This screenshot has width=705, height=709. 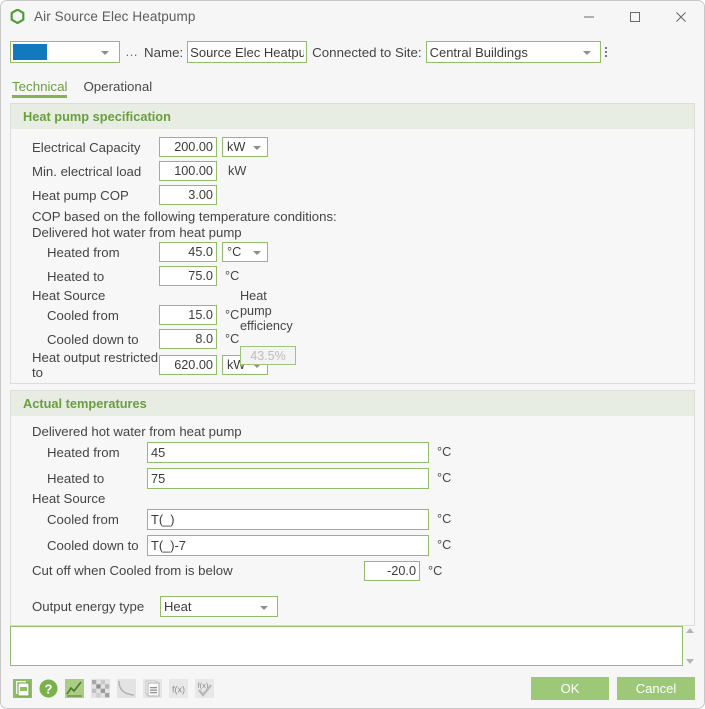 I want to click on spec-heated-to-input, so click(x=188, y=276).